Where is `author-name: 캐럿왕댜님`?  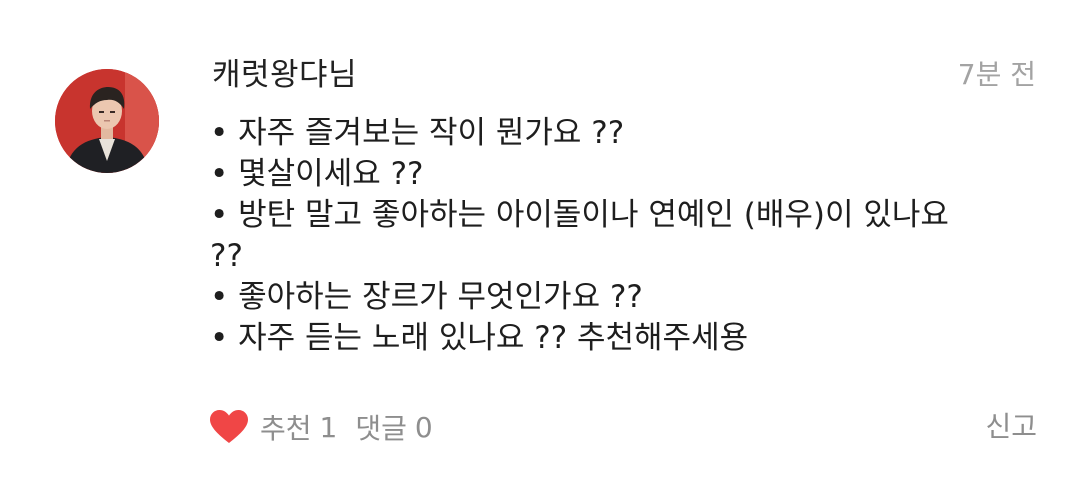
author-name: 캐럿왕댜님 is located at coordinates (284, 75).